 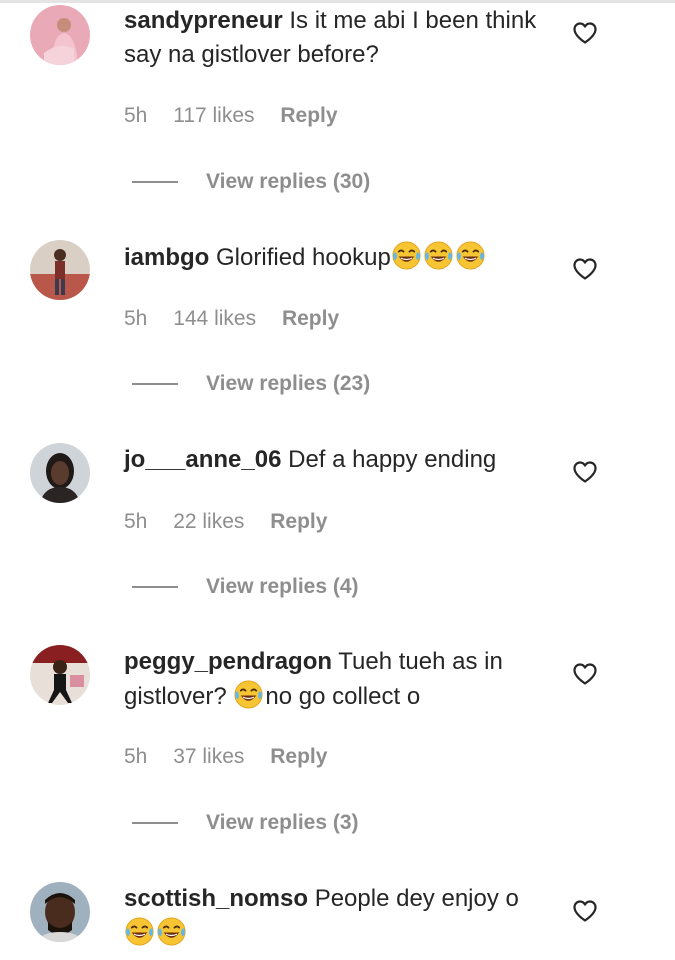 I want to click on comment-likes: 22 likes, so click(x=208, y=521).